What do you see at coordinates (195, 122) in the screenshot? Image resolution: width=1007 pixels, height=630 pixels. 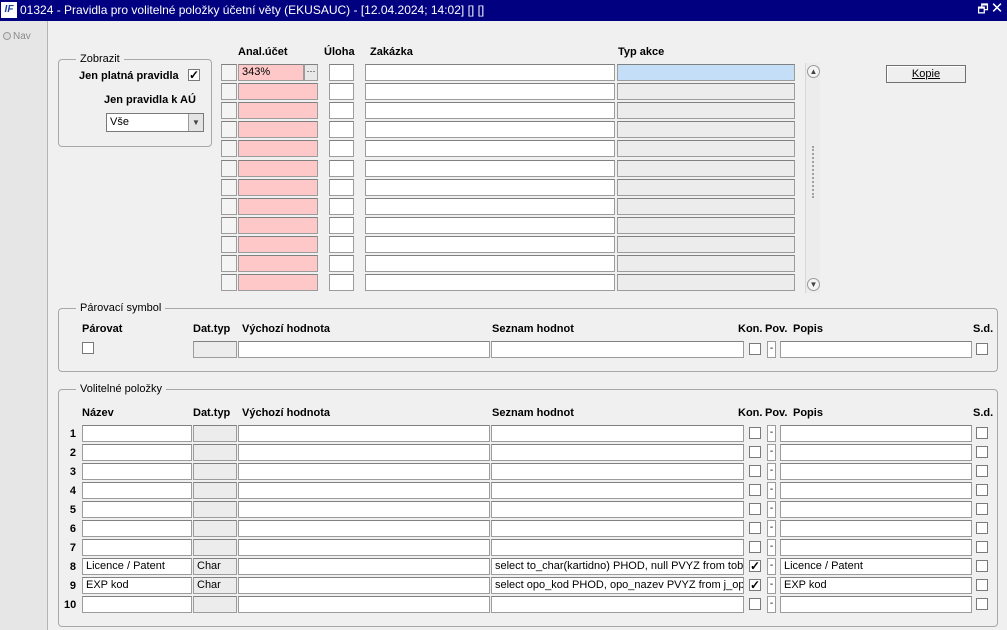 I see `chevron-down-icon: ▼` at bounding box center [195, 122].